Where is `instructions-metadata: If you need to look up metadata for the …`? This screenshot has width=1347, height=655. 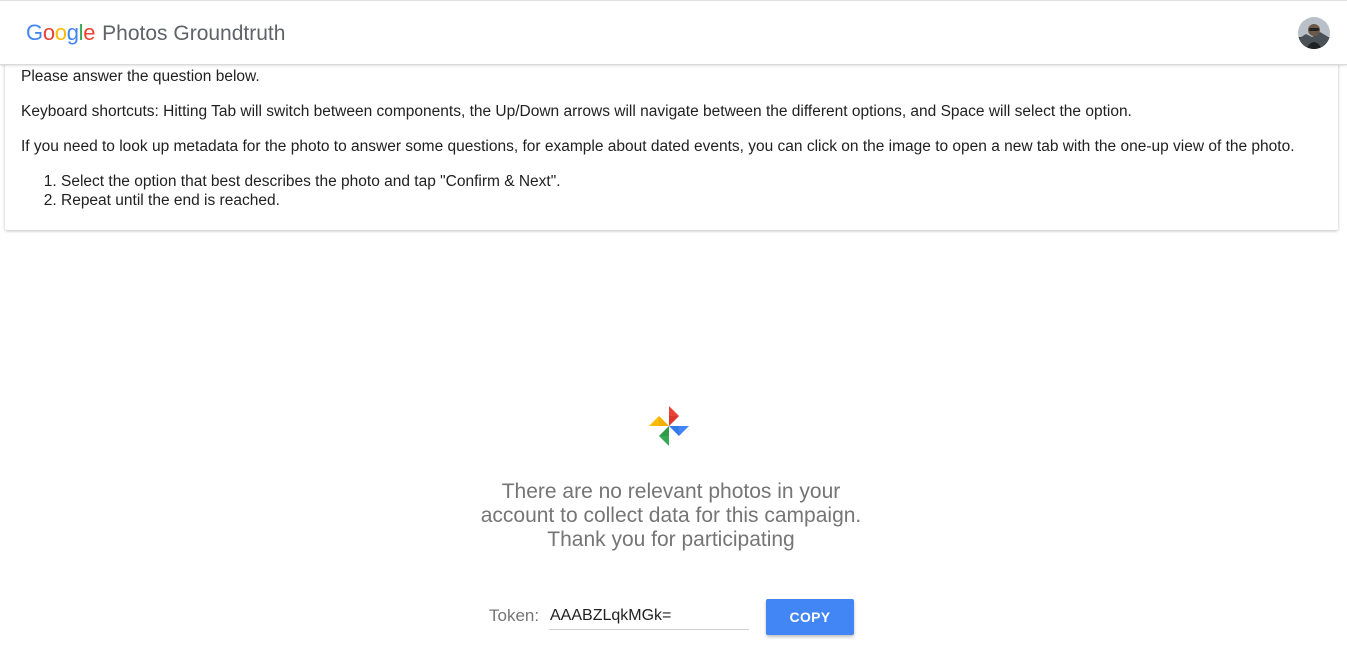
instructions-metadata: If you need to look up metadata for the … is located at coordinates (658, 146).